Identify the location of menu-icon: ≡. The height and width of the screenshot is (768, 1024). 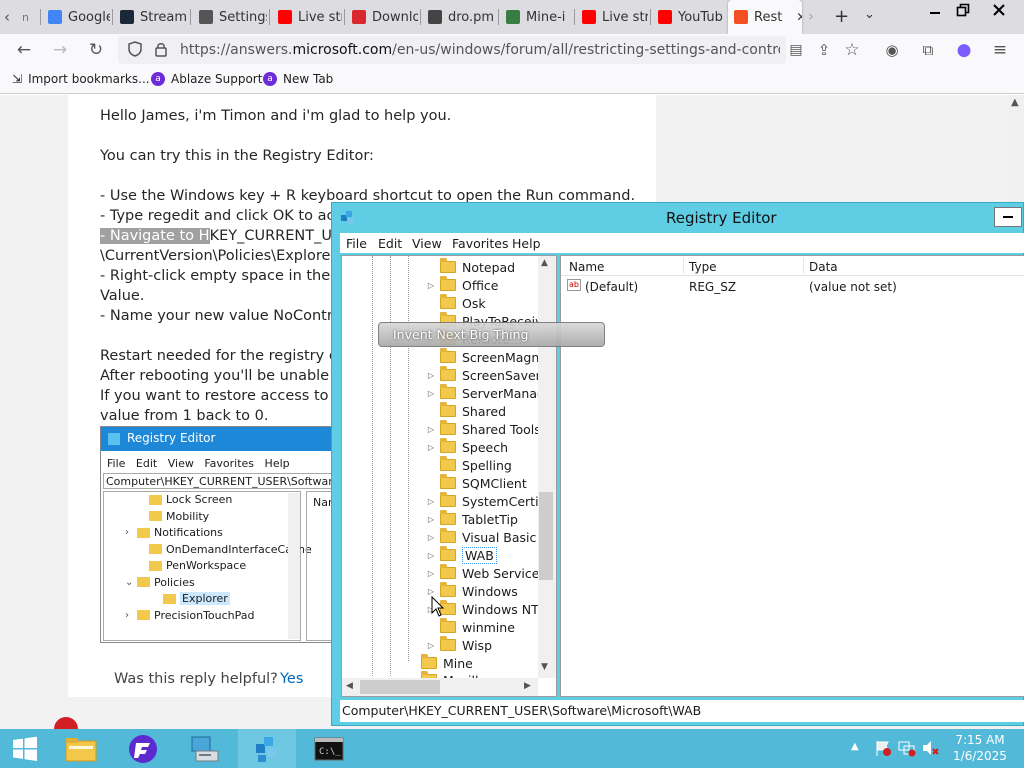
(1000, 50).